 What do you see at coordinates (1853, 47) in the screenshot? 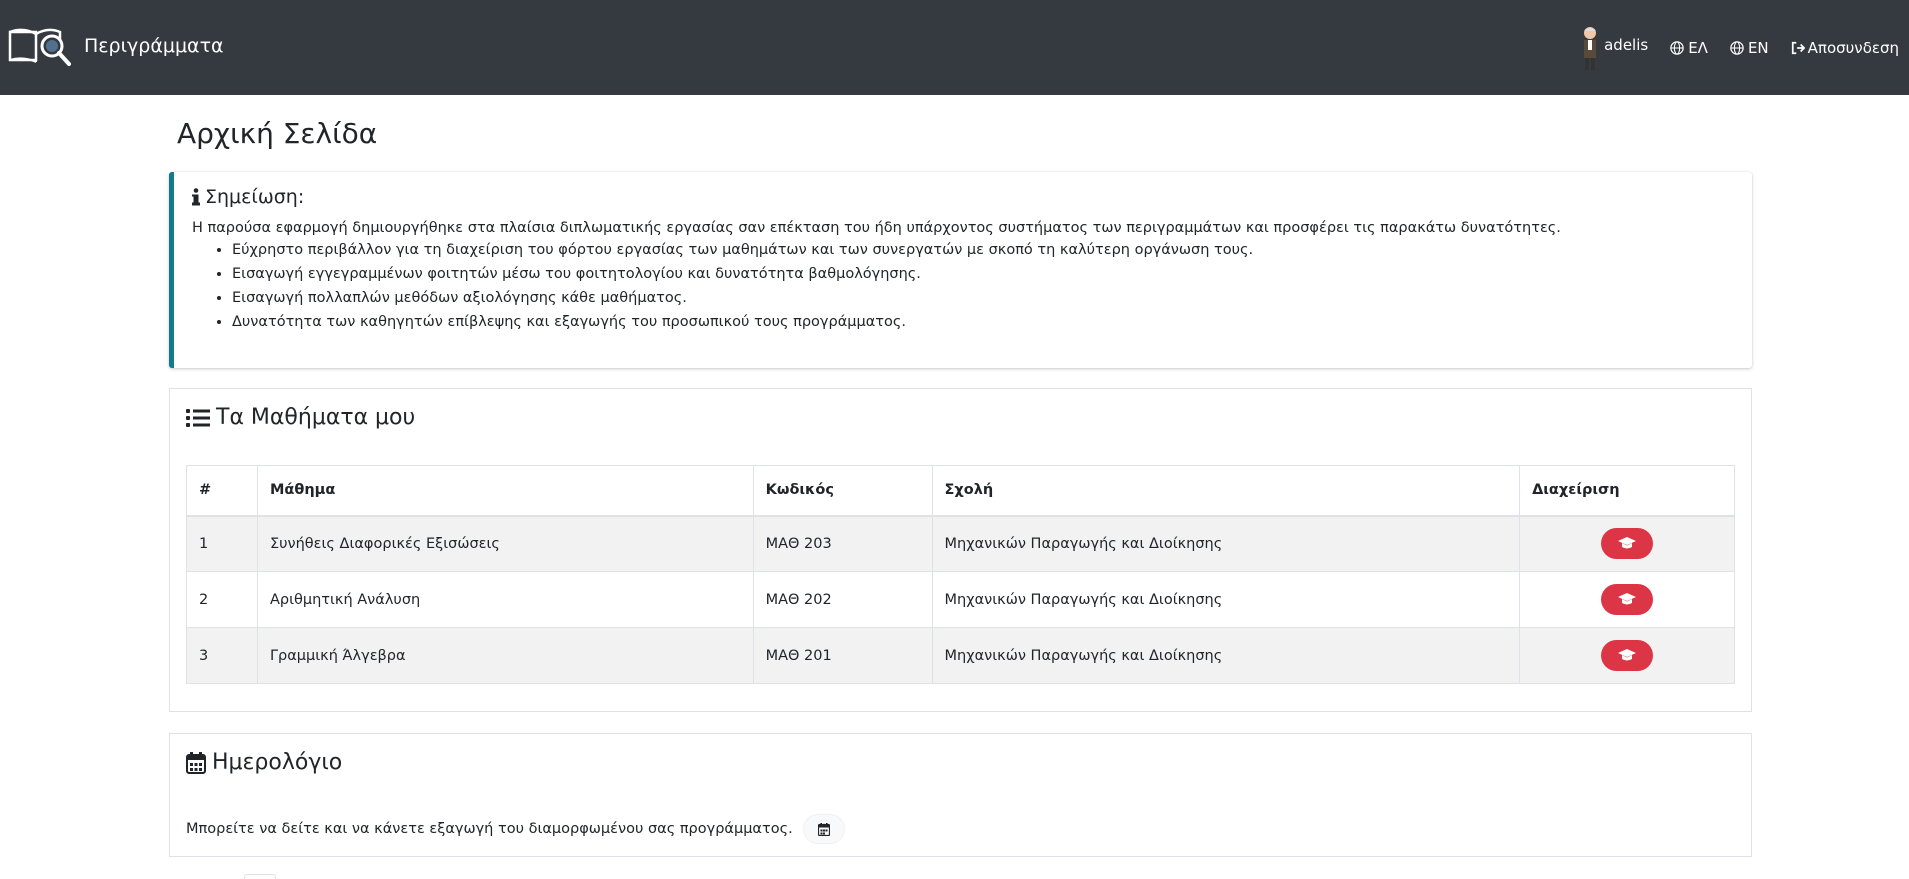
I see `logout-label: Αποσυνδεση` at bounding box center [1853, 47].